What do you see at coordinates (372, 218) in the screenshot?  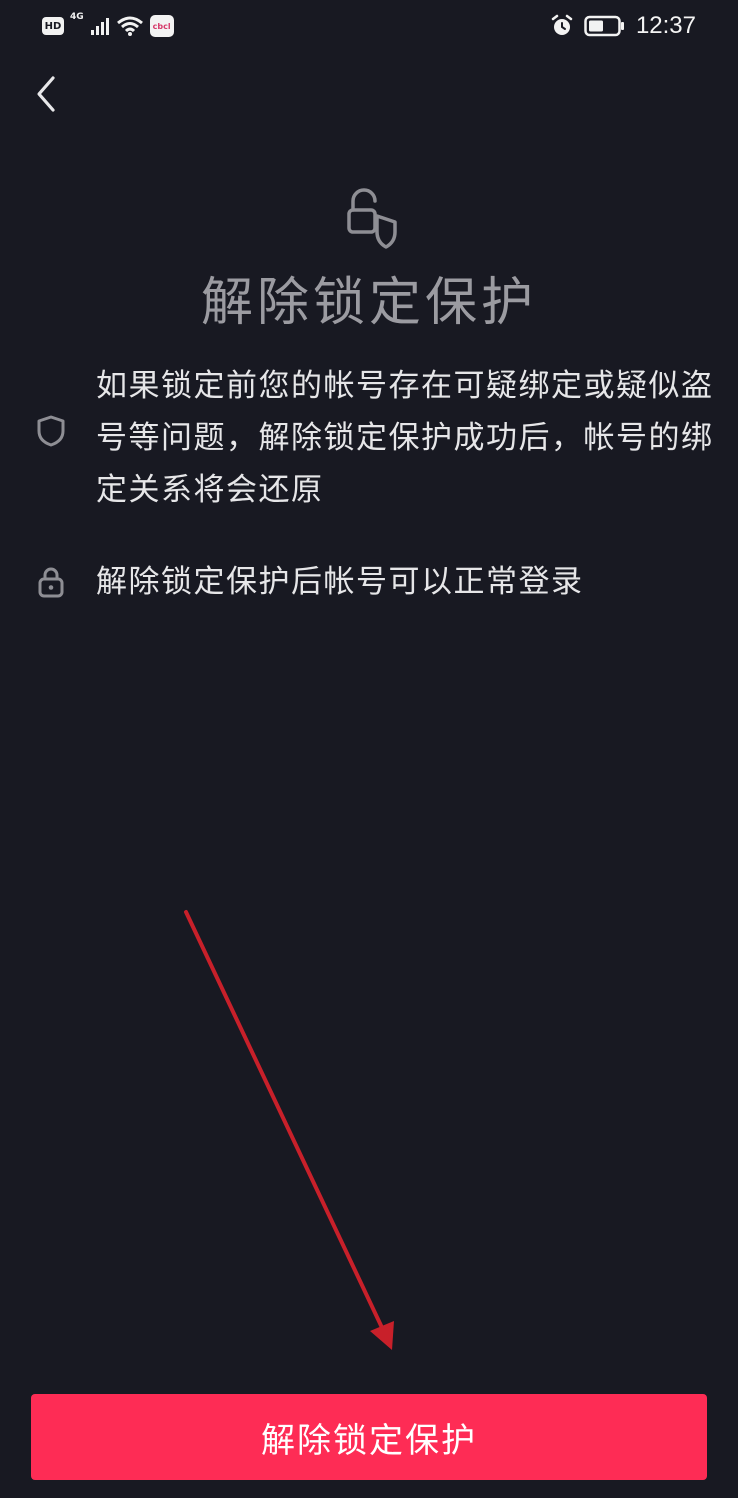 I see `lock-shield-icon` at bounding box center [372, 218].